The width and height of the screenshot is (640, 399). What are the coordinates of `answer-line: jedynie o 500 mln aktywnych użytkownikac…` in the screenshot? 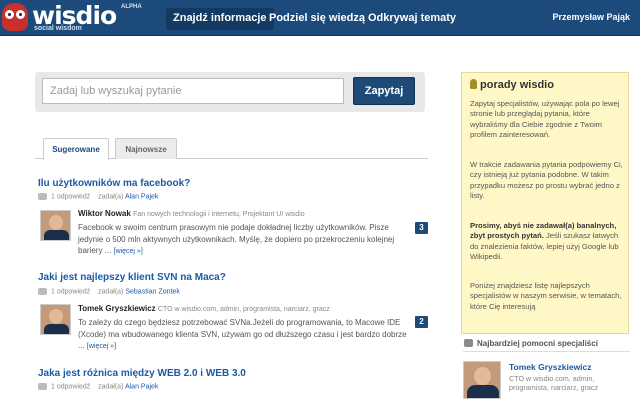 It's located at (236, 239).